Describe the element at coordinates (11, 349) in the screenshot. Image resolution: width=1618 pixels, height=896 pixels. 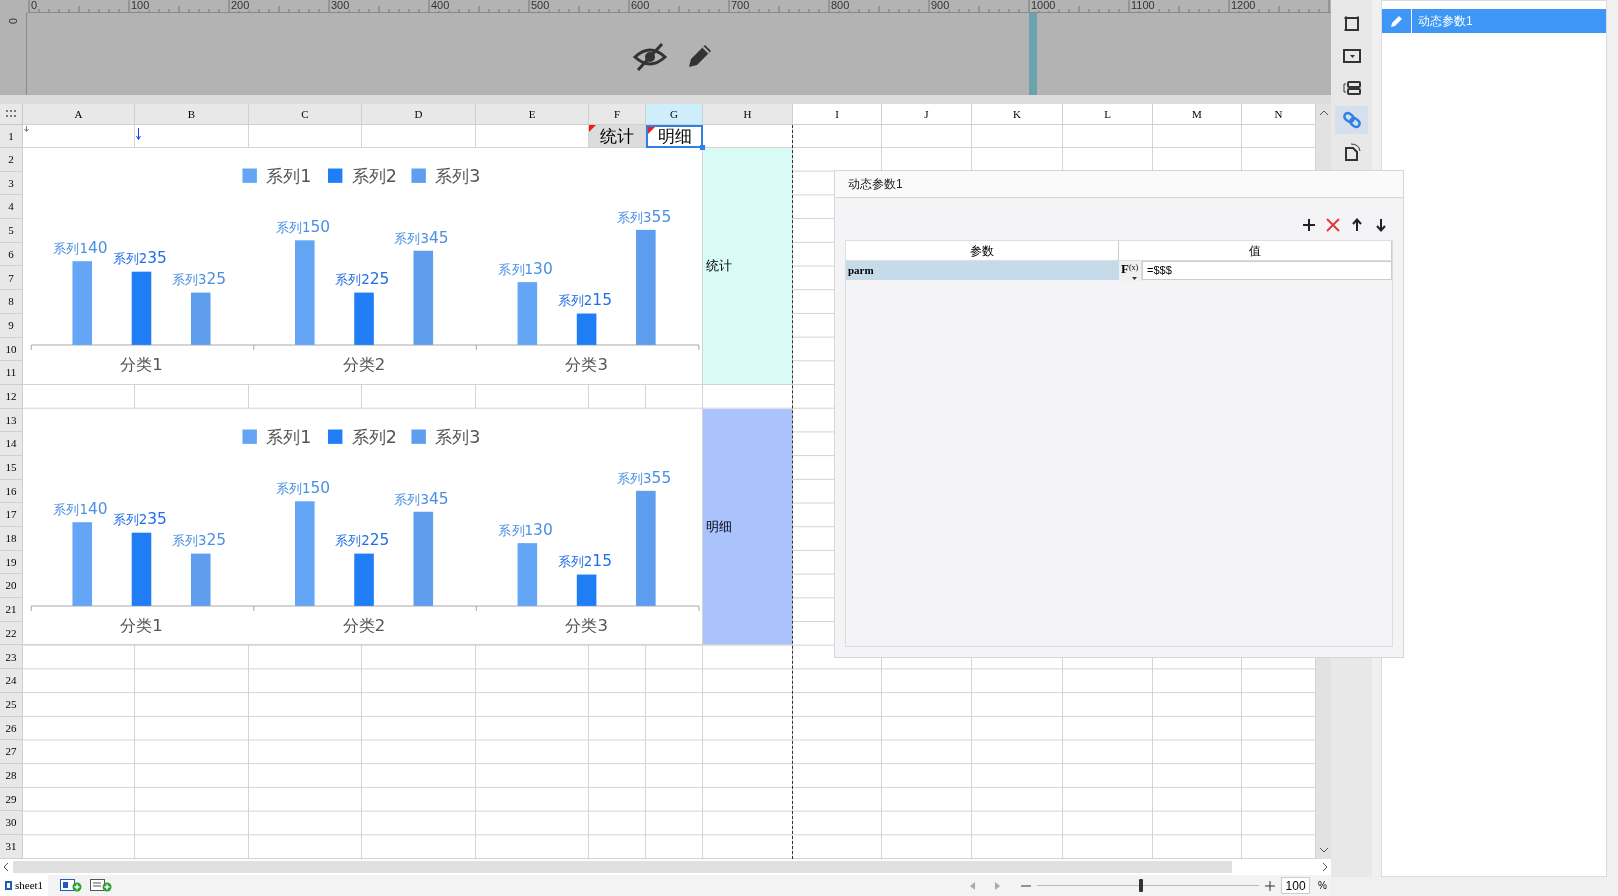
I see `row-header: 10` at that location.